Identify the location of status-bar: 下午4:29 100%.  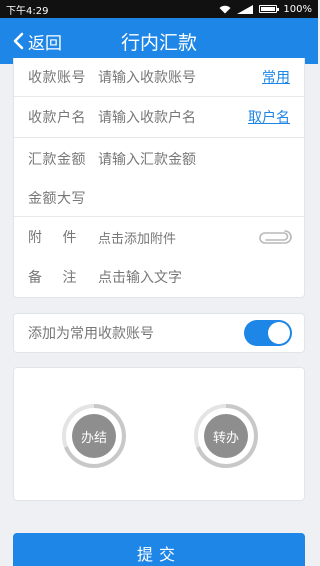
(159, 9).